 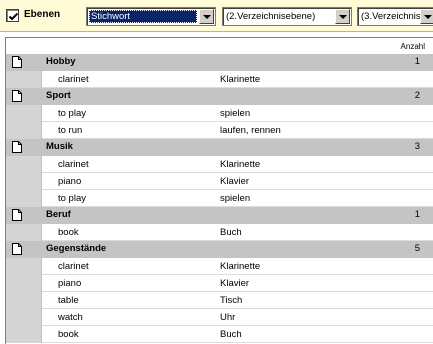 What do you see at coordinates (271, 16) in the screenshot?
I see `level2-dropdown-value: (2.Verzeichnisebene)` at bounding box center [271, 16].